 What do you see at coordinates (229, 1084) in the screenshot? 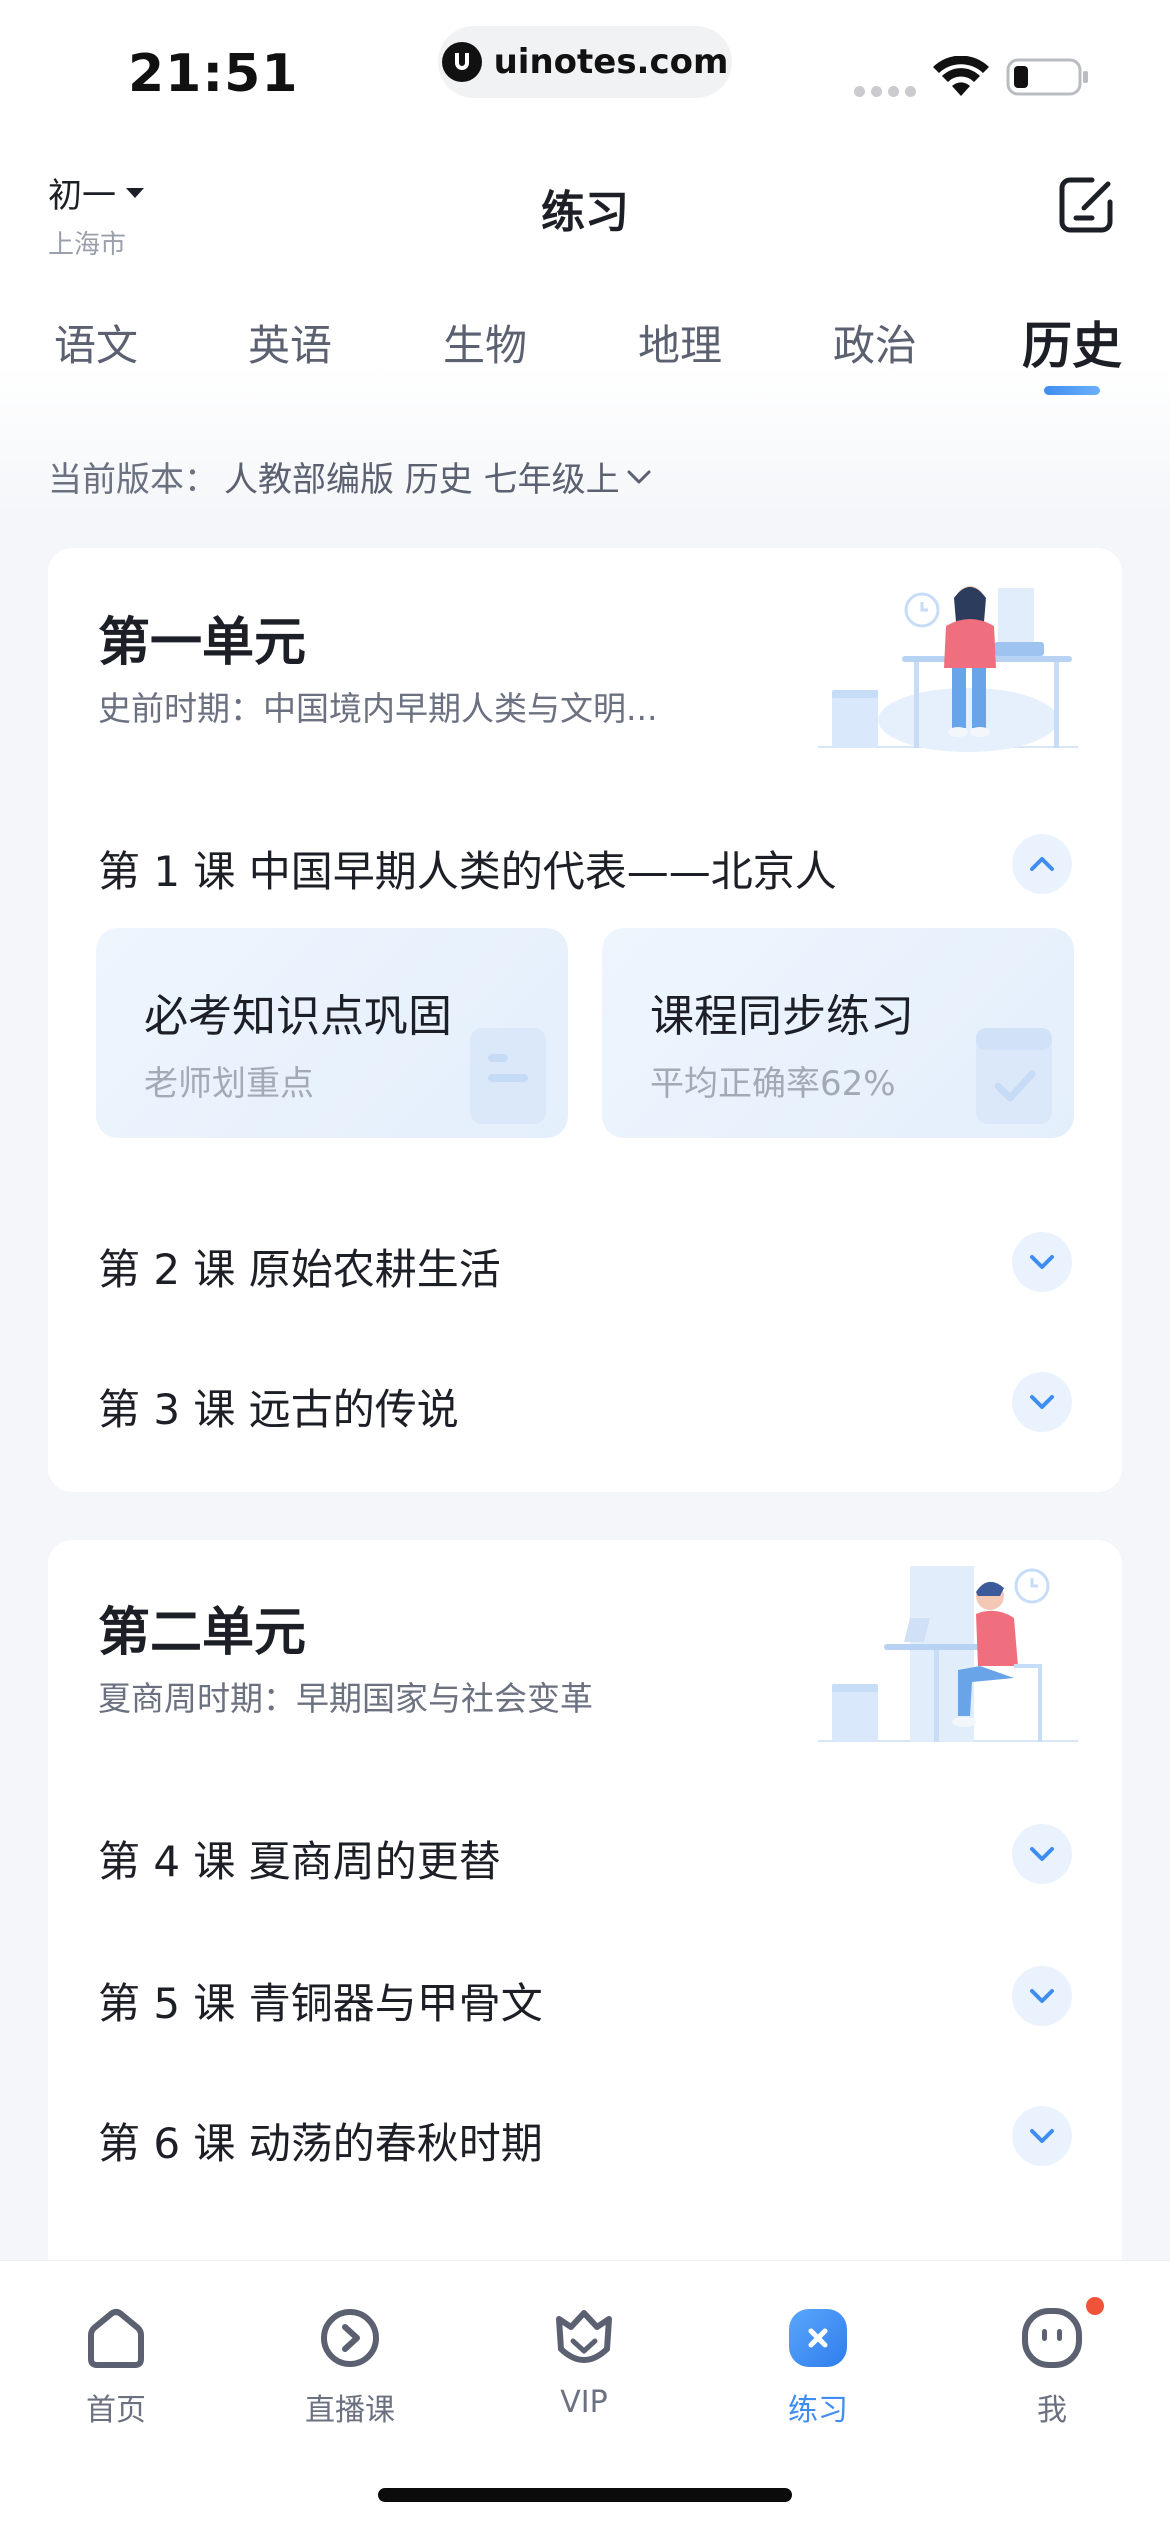
I see `practice-card-desc: 老师划重点` at bounding box center [229, 1084].